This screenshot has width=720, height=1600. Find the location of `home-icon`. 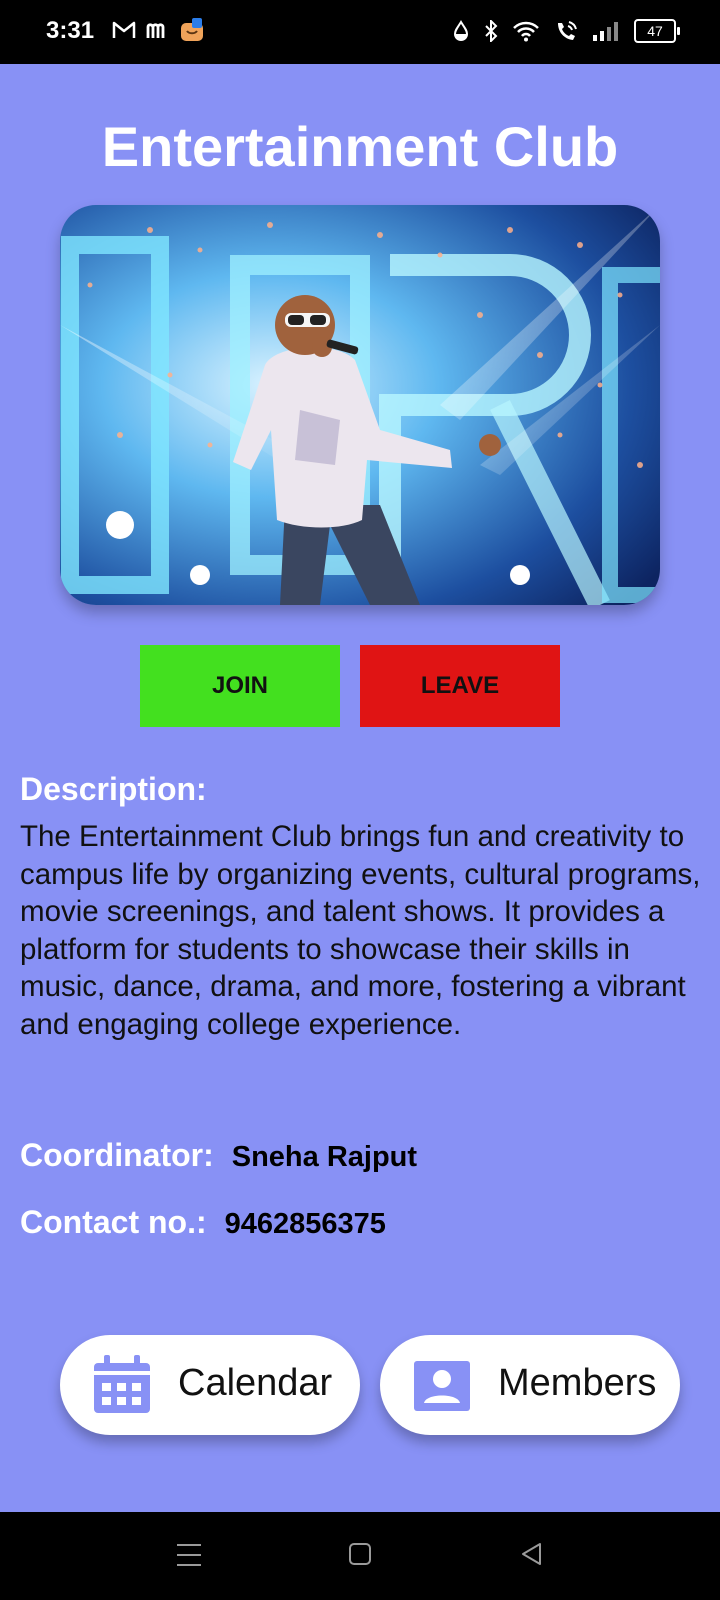

home-icon is located at coordinates (360, 1554).